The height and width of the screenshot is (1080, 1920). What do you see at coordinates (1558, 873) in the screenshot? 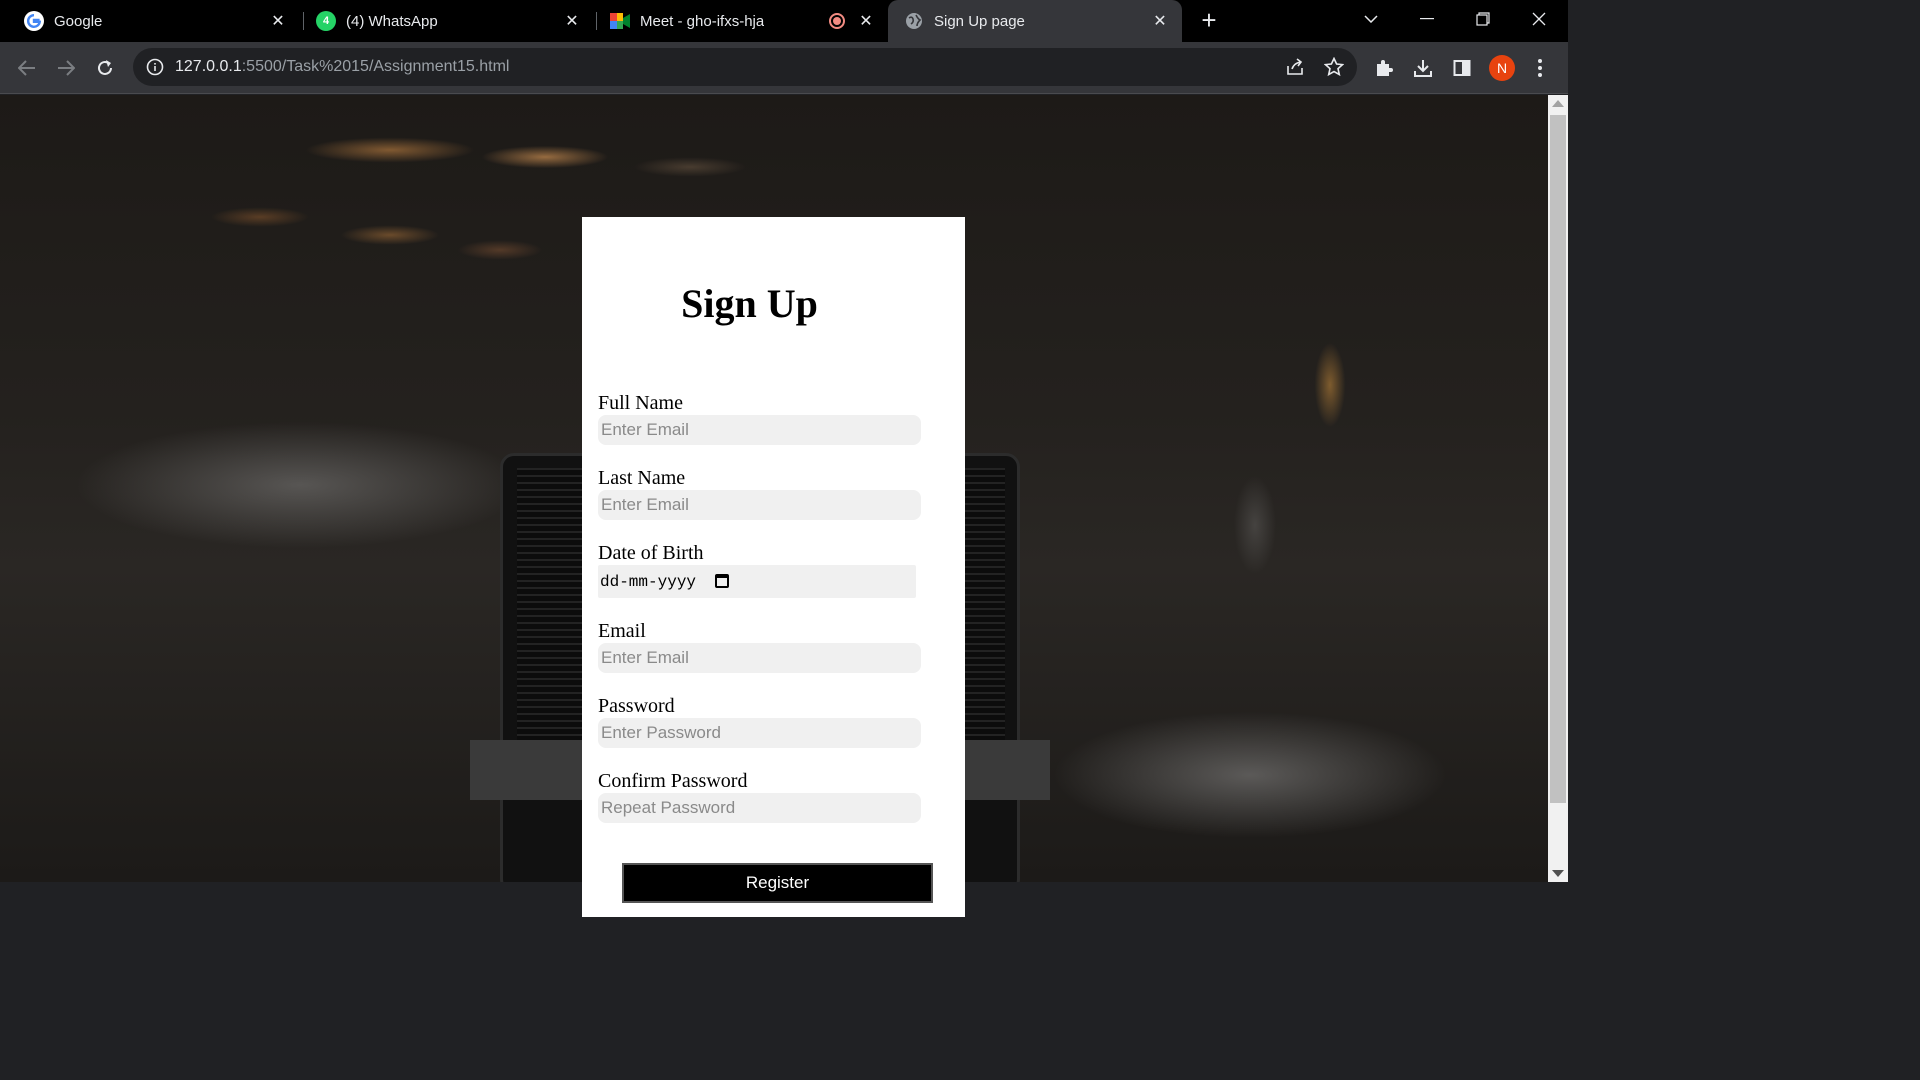
I see `scroll-down-arrow-icon` at bounding box center [1558, 873].